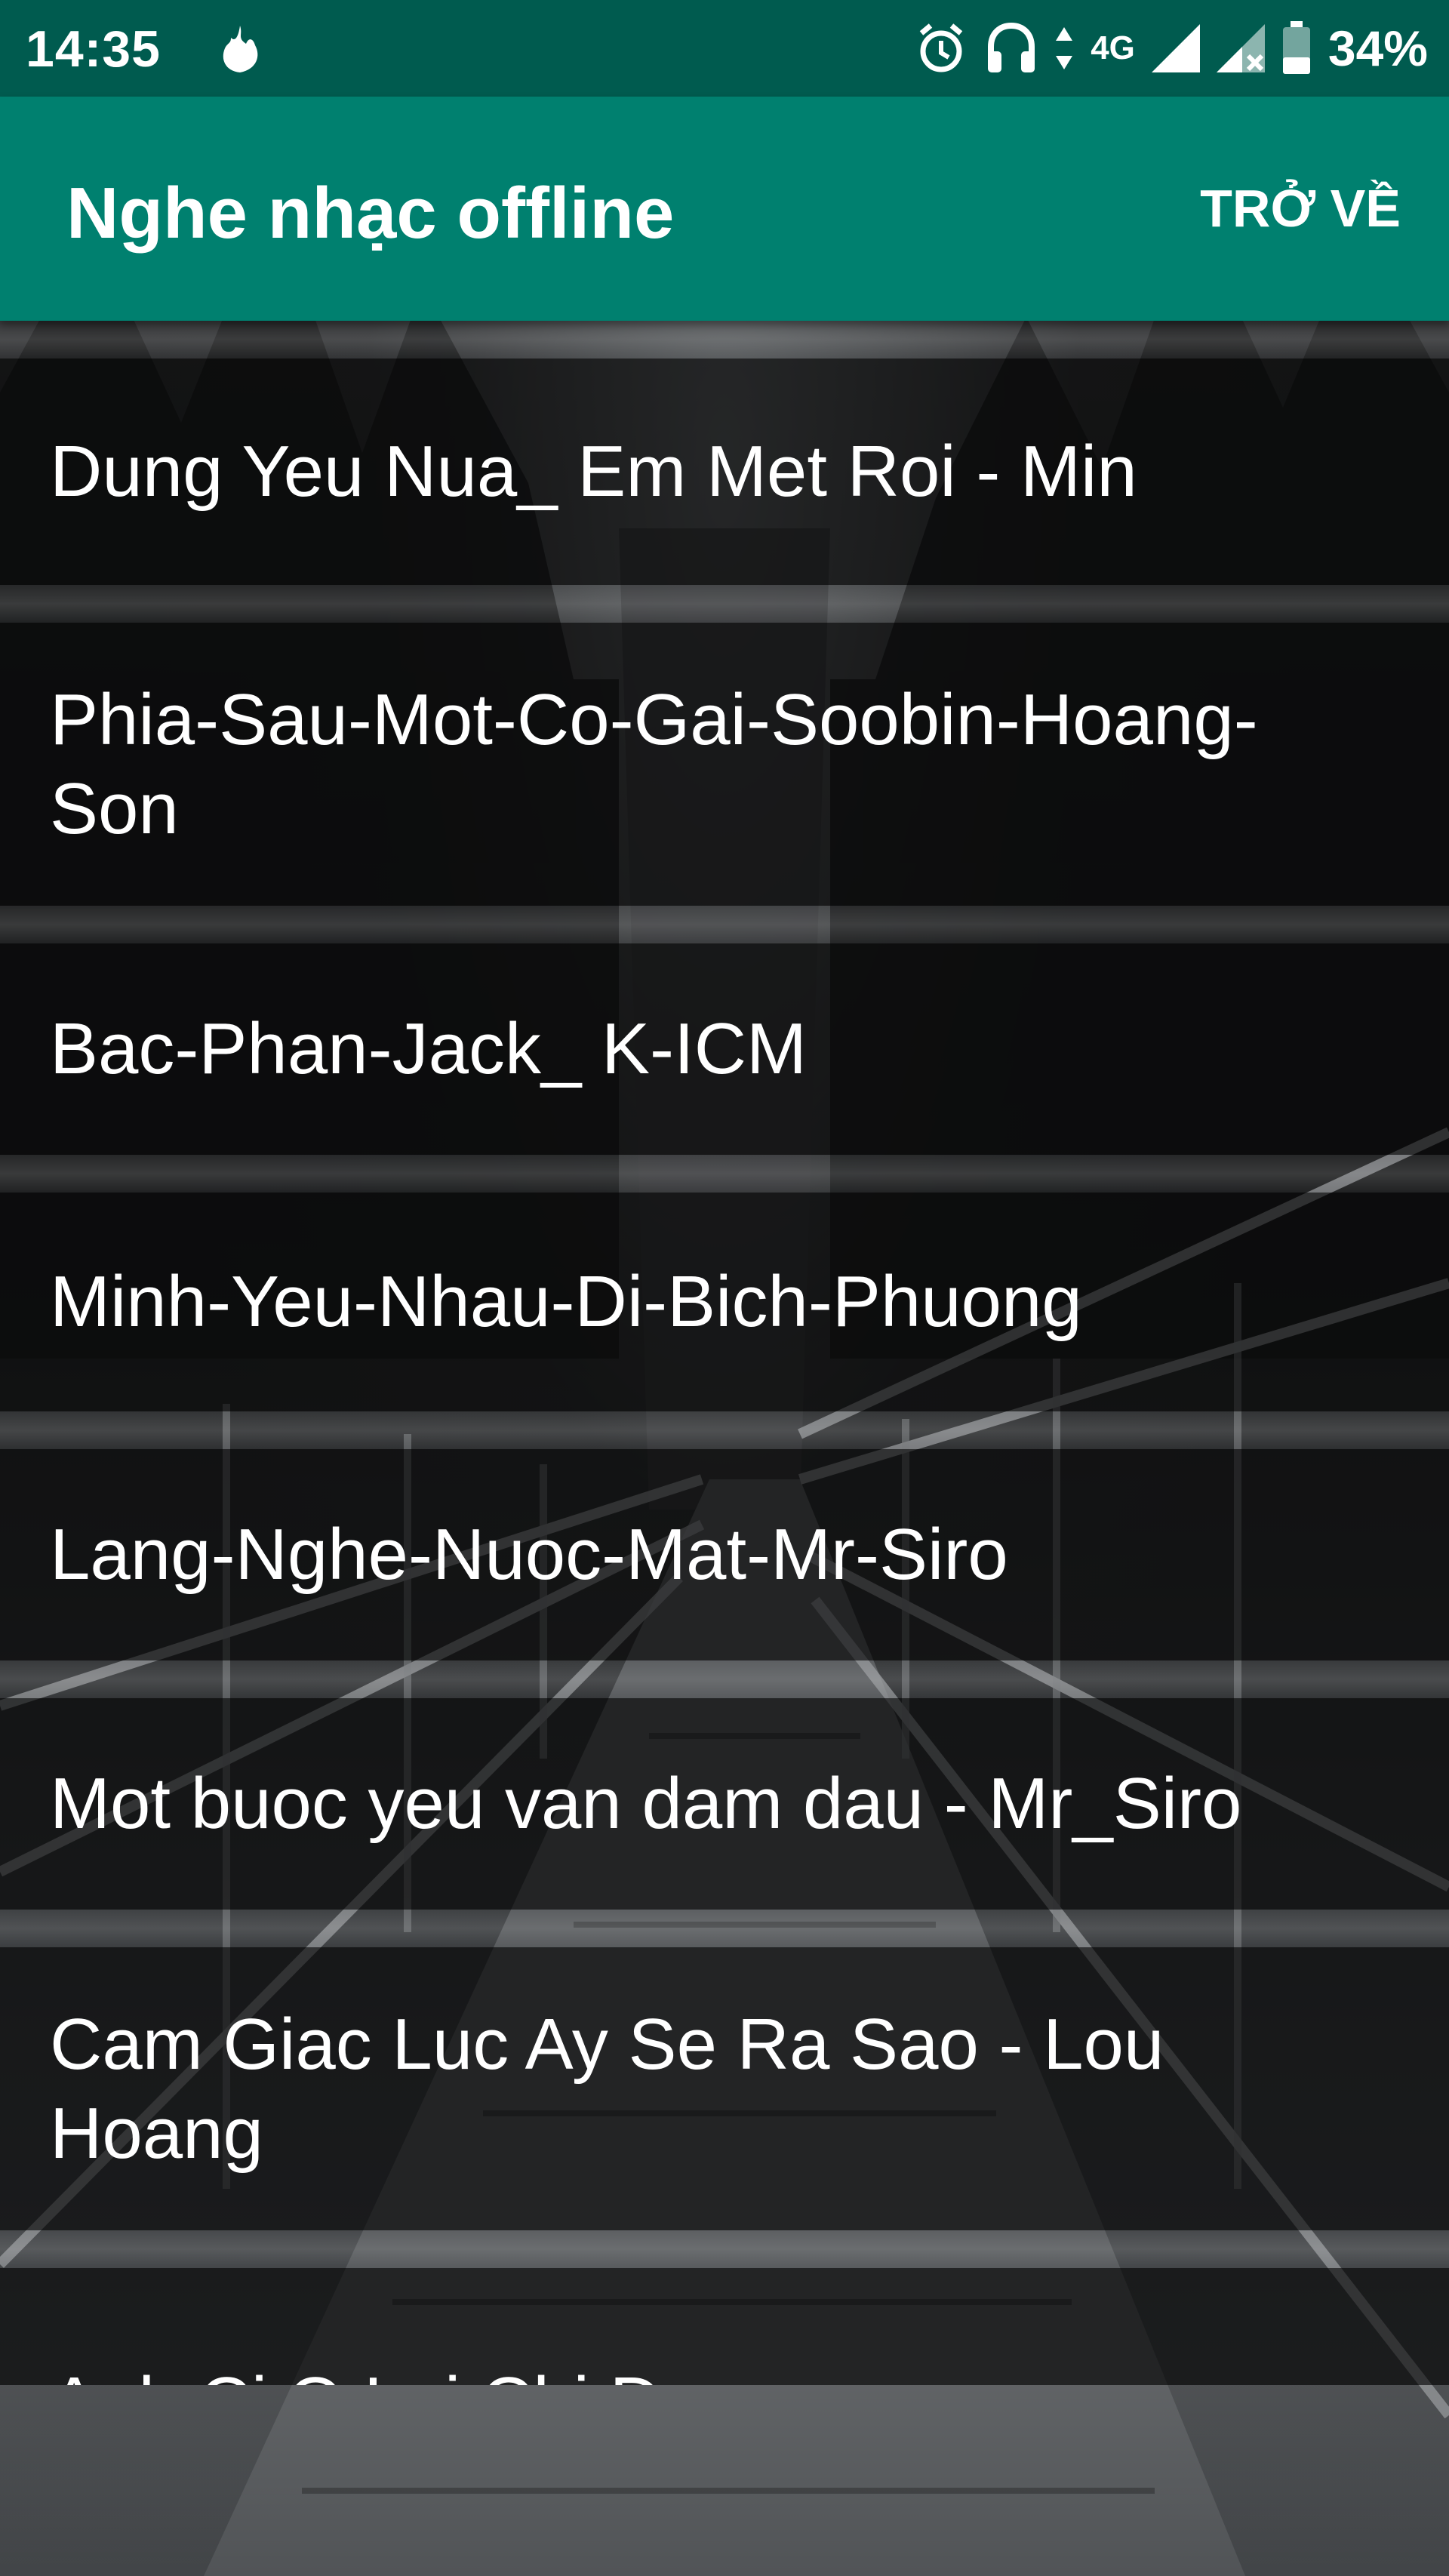 Image resolution: width=1449 pixels, height=2576 pixels. Describe the element at coordinates (529, 1555) in the screenshot. I see `song-title: Lang-Nghe-Nuoc-Mat-Mr-Siro` at that location.